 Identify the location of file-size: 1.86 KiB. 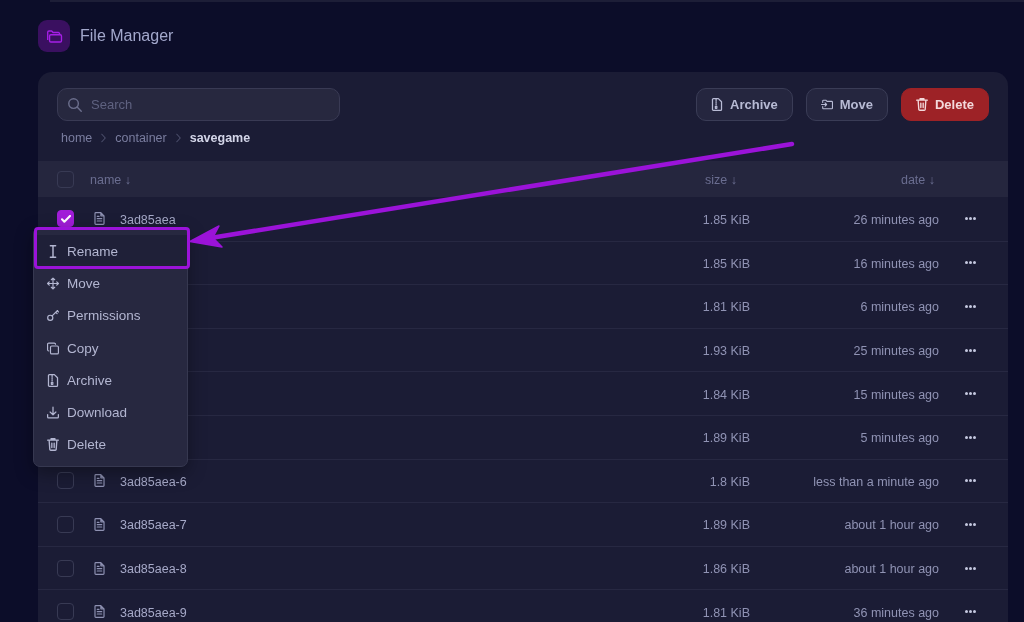
(726, 569).